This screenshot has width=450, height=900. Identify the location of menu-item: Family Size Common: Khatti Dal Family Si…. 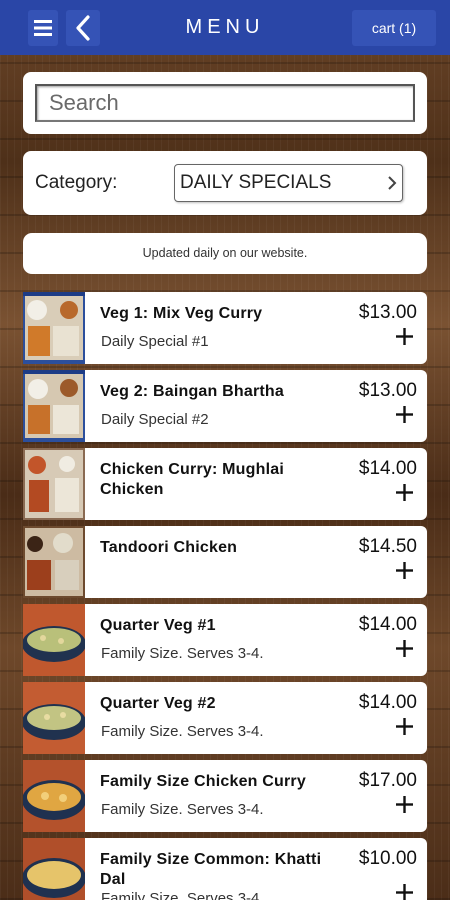
(225, 869).